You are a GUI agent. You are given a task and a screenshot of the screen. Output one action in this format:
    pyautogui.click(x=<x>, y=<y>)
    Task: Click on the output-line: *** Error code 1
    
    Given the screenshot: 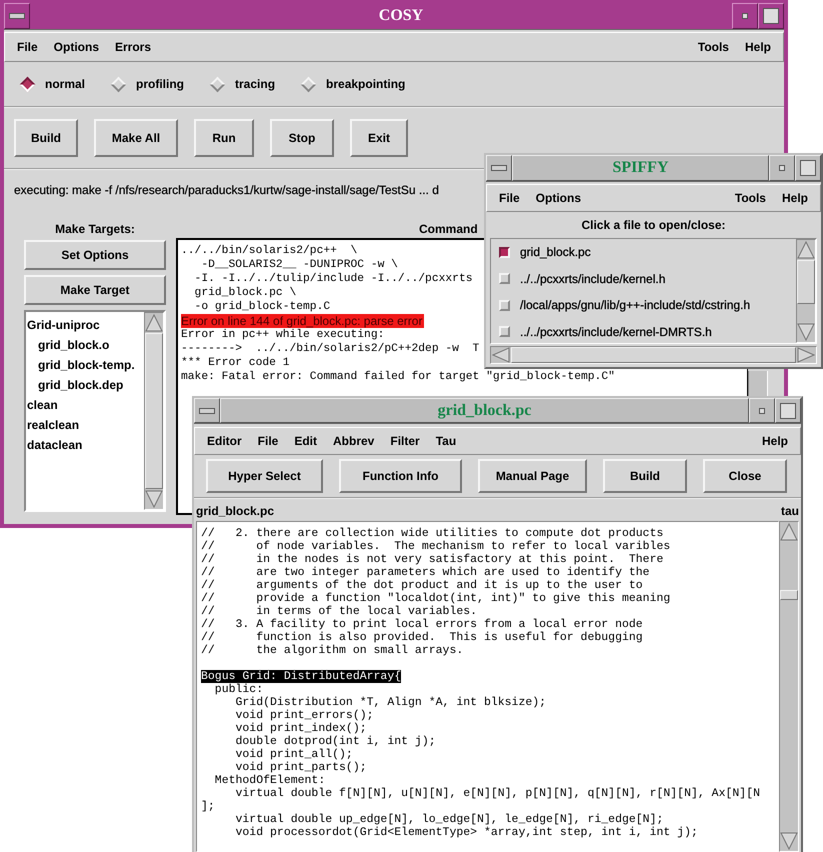 What is the action you would take?
    pyautogui.click(x=235, y=363)
    